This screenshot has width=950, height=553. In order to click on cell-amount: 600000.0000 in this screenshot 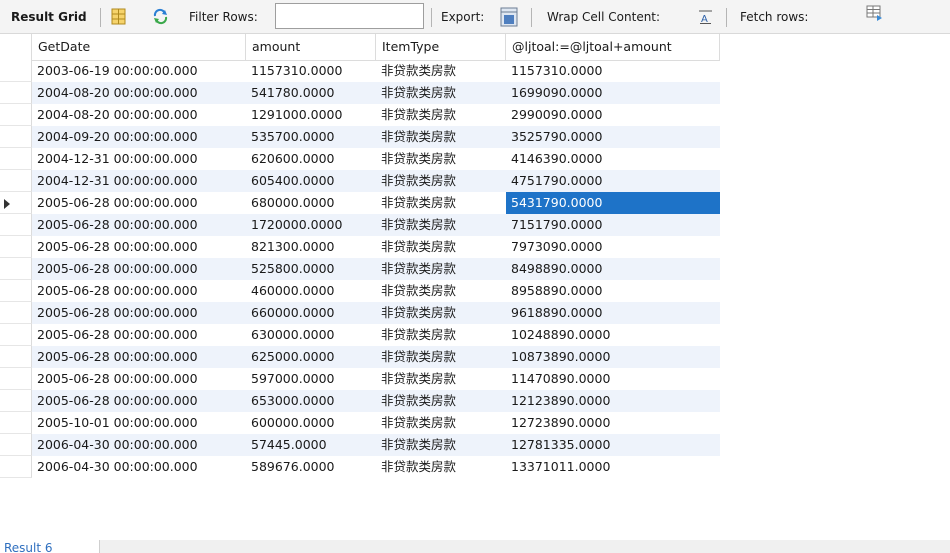, I will do `click(311, 423)`.